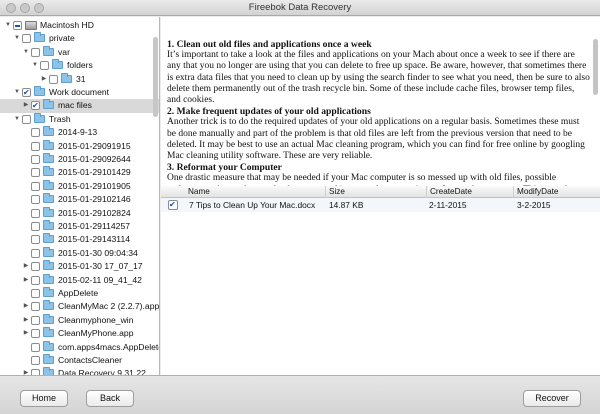  Describe the element at coordinates (449, 192) in the screenshot. I see `column-header-createdate: CreateDate` at that location.